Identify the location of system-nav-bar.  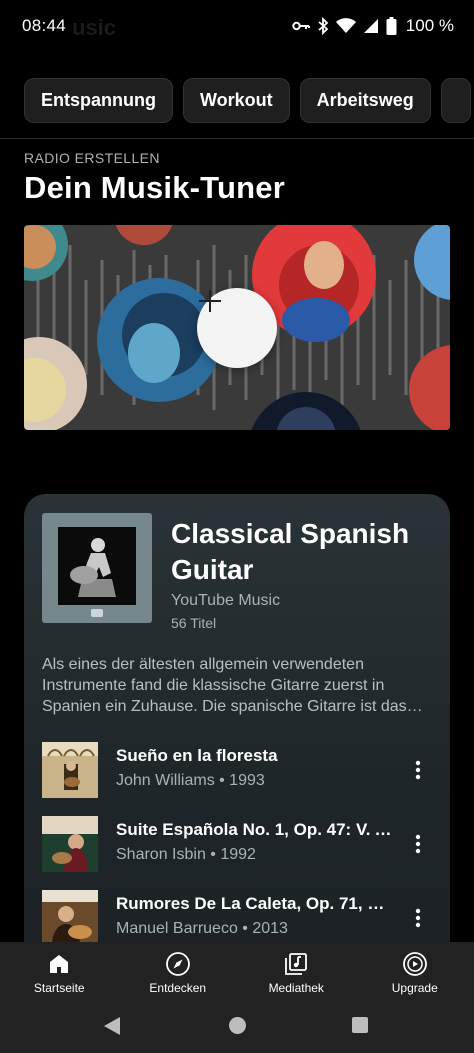
(237, 1026).